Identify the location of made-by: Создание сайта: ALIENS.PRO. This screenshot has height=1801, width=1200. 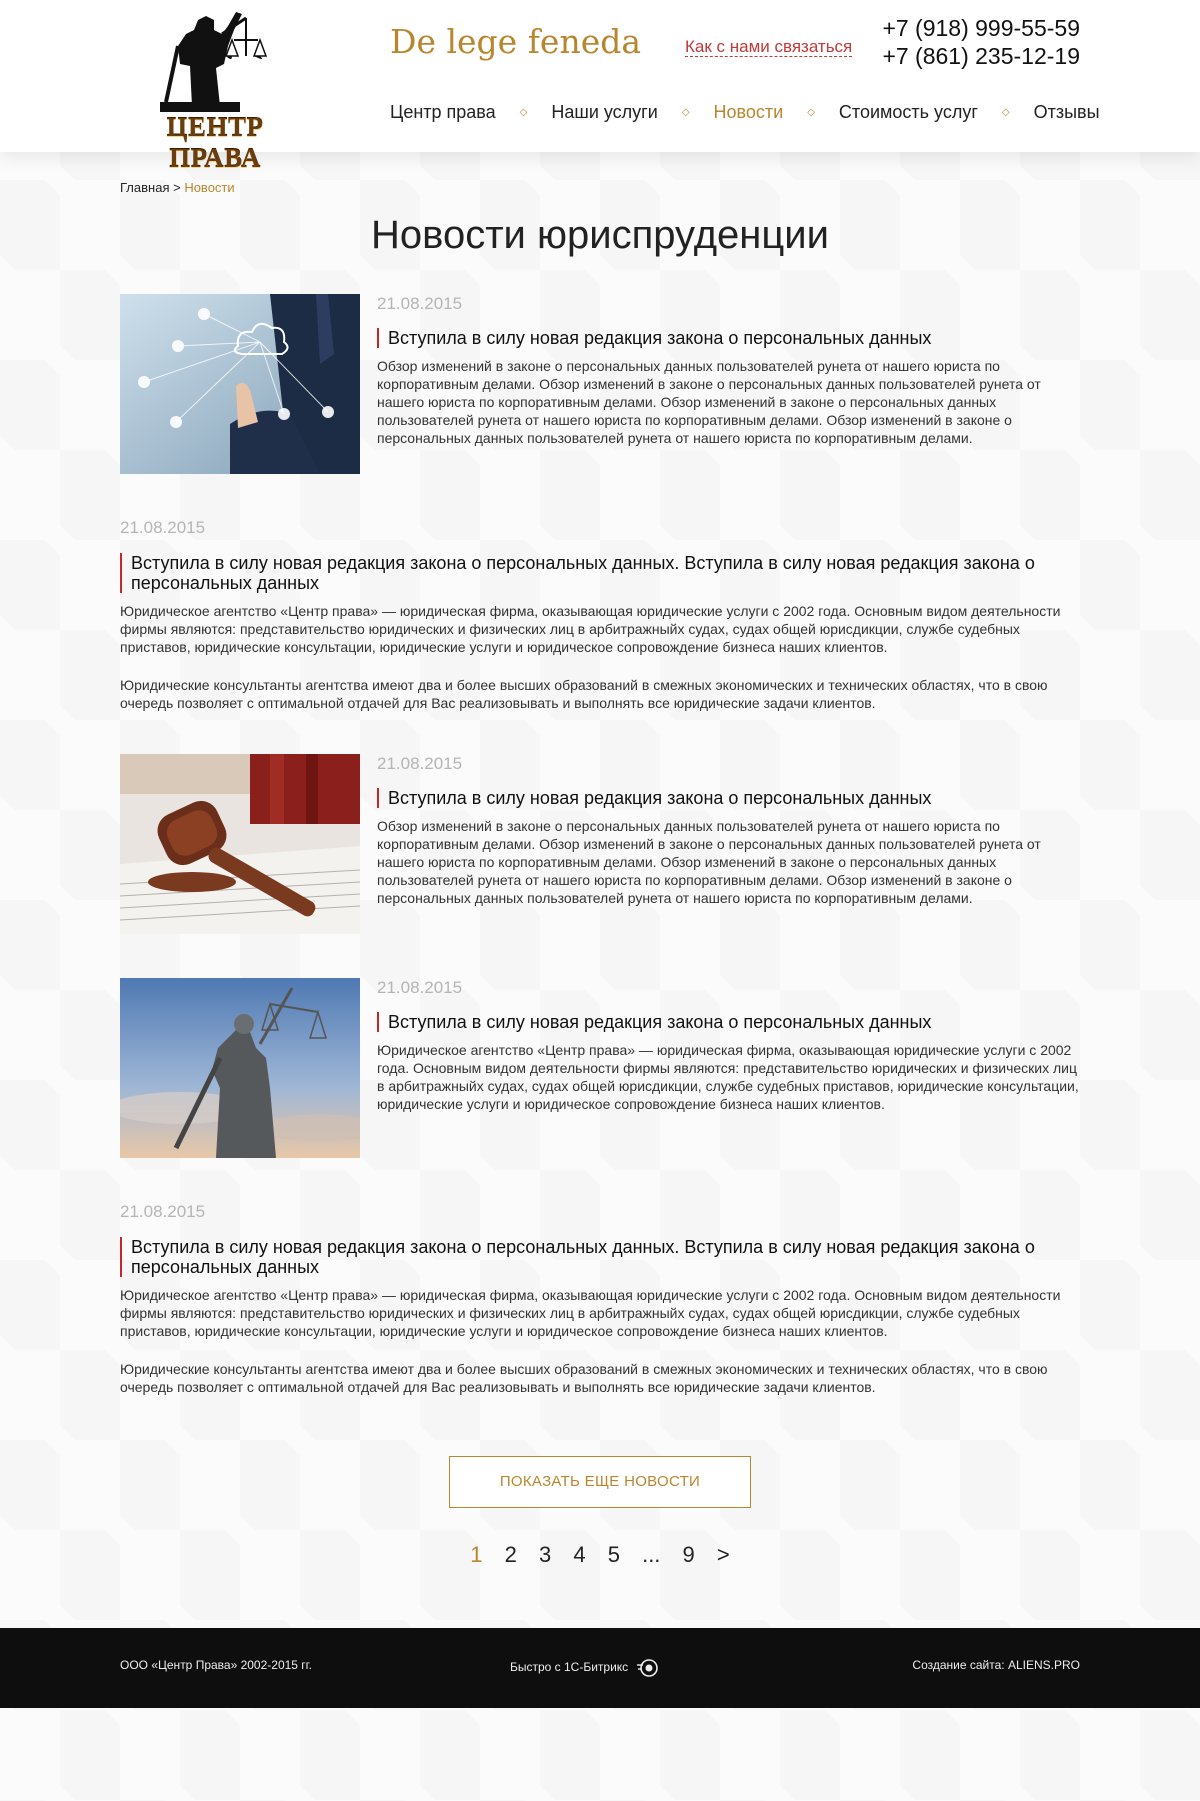
(996, 1665).